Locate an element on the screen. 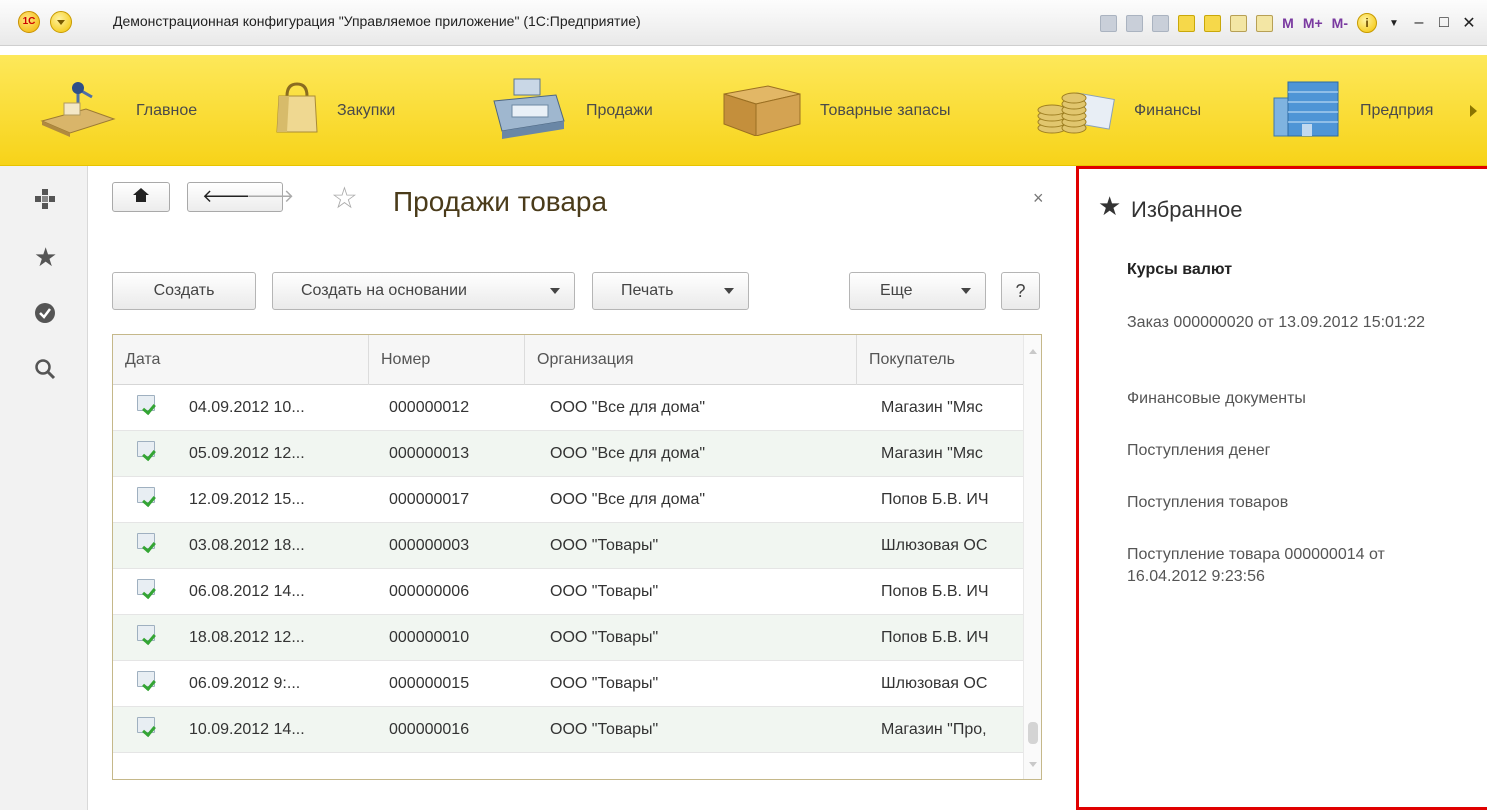 This screenshot has width=1487, height=810. table-header: Дата Номер Организация Покупатель is located at coordinates (577, 360).